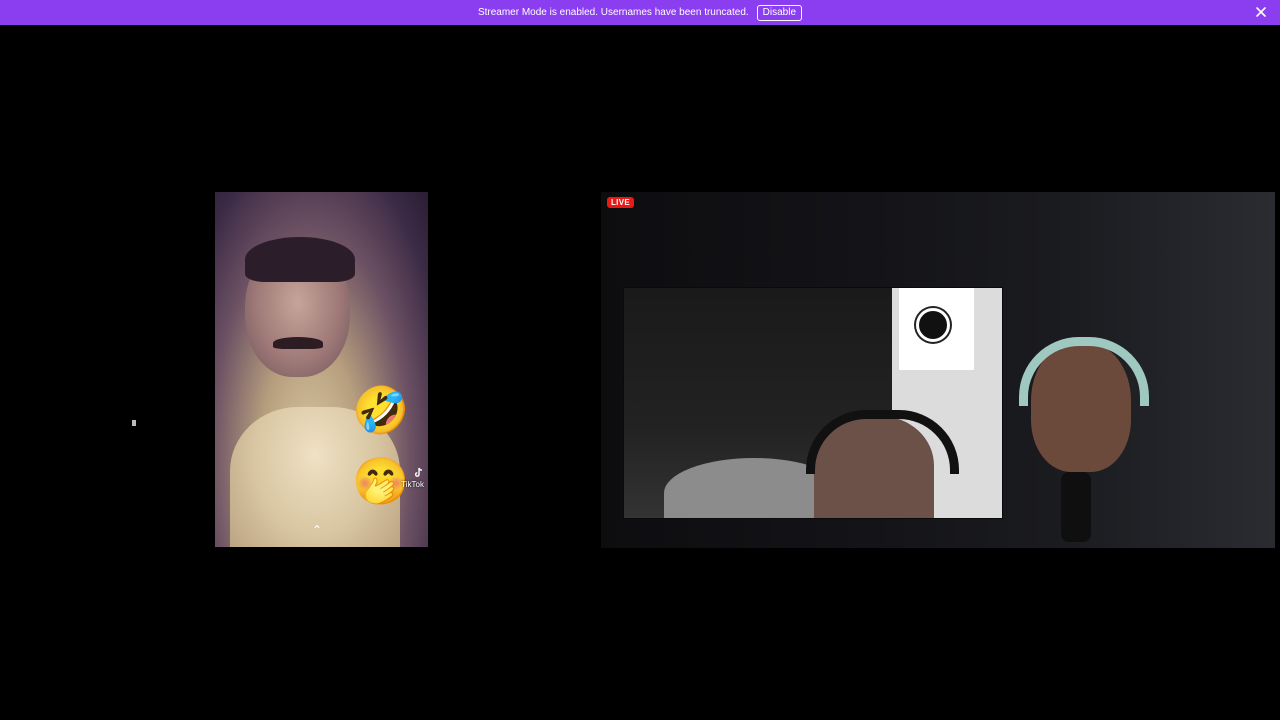 Image resolution: width=1280 pixels, height=720 pixels. I want to click on tiktok-logo-icon, so click(418, 472).